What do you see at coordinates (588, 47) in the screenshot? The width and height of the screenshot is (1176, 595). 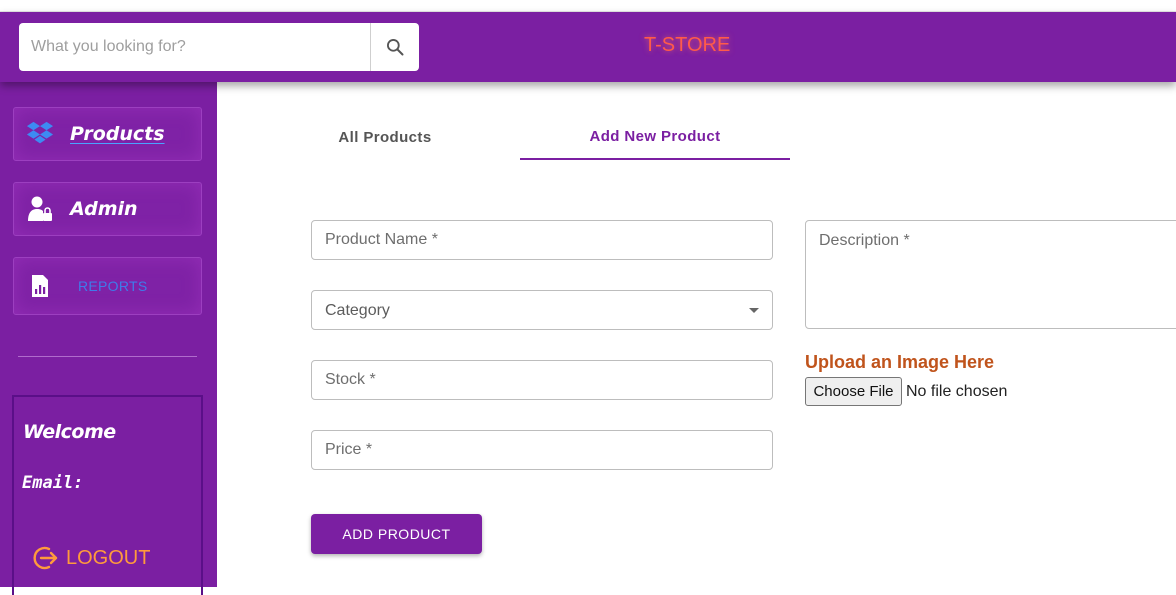 I see `top-bar: T-STORE` at bounding box center [588, 47].